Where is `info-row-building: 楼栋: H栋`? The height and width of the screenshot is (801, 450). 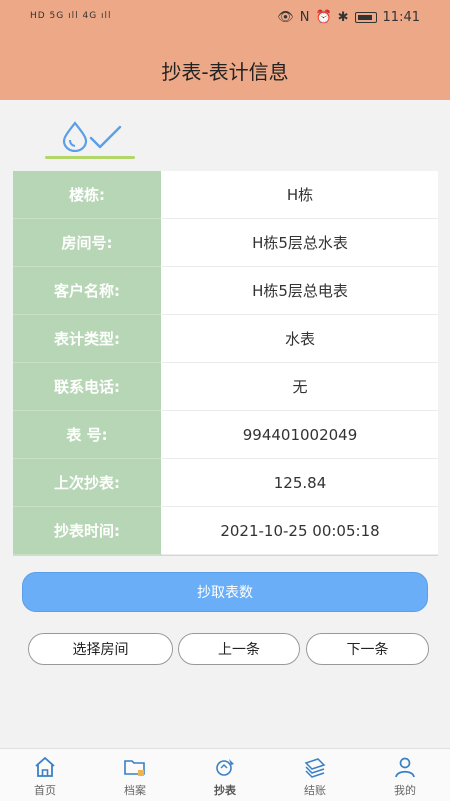 info-row-building: 楼栋: H栋 is located at coordinates (225, 195).